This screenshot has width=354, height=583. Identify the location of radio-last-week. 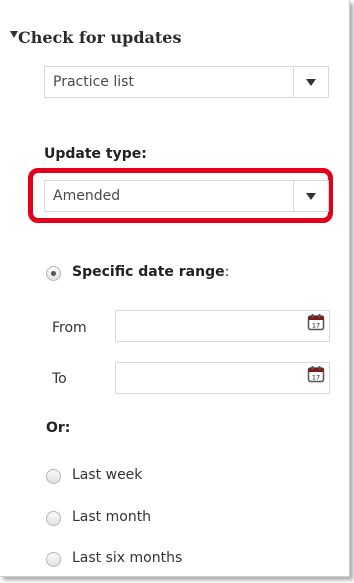
(53, 476).